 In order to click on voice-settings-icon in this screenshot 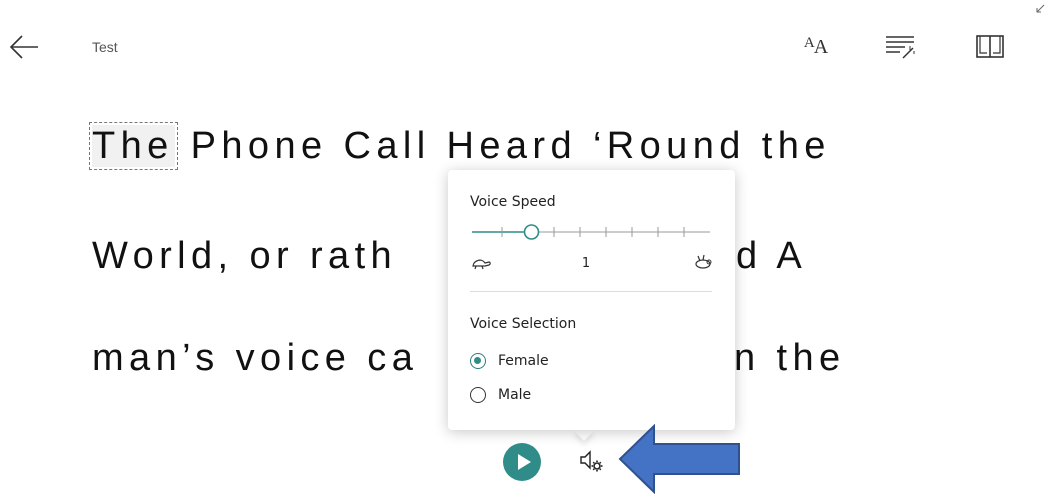, I will do `click(591, 461)`.